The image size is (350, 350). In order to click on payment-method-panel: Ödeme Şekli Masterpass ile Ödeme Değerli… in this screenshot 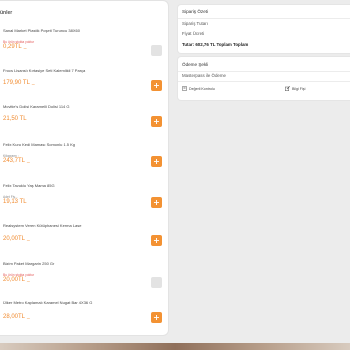, I will do `click(263, 78)`.